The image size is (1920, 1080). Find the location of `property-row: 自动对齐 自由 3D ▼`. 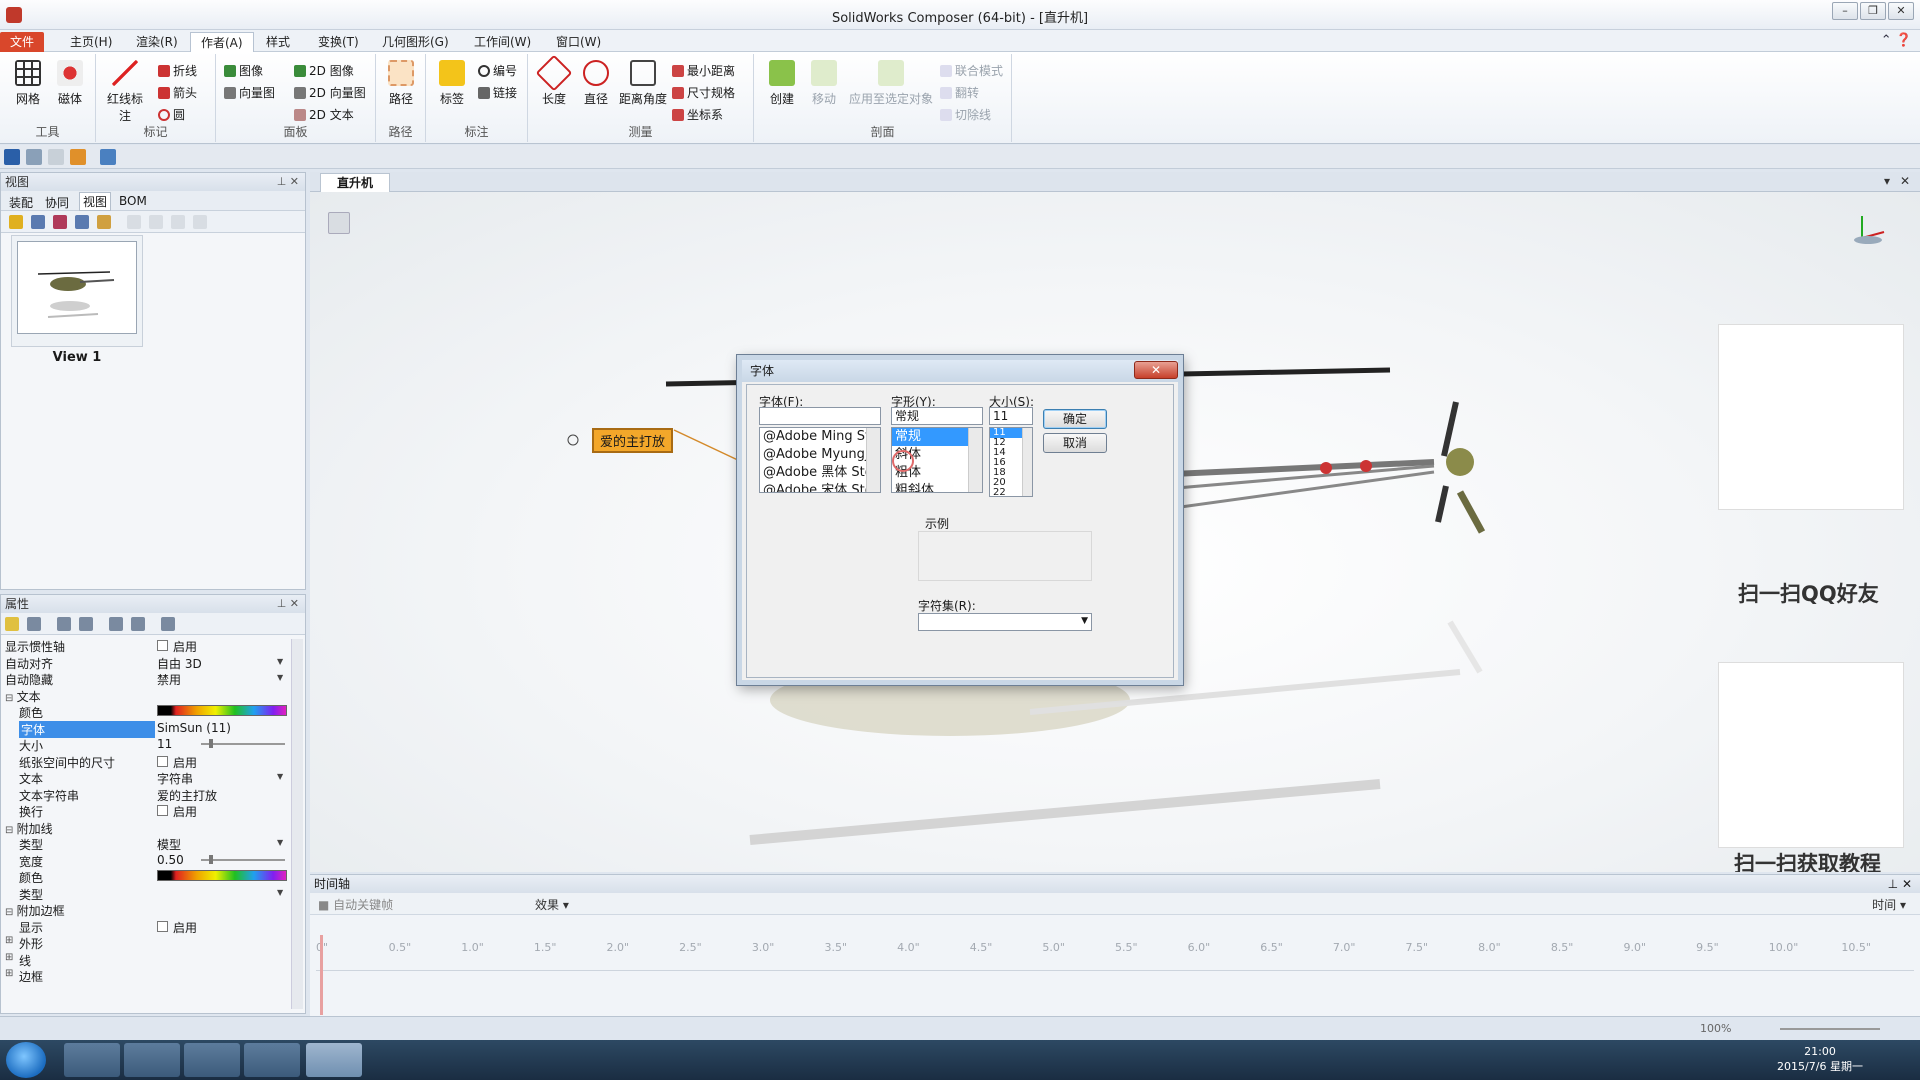

property-row: 自动对齐 自由 3D ▼ is located at coordinates (146, 663).